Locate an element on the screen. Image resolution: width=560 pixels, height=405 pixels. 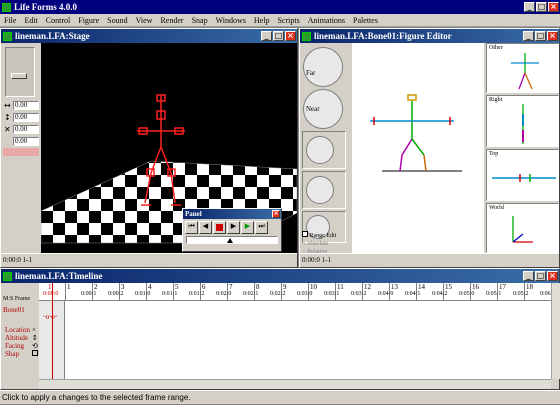
app-icon is located at coordinates (6, 7).